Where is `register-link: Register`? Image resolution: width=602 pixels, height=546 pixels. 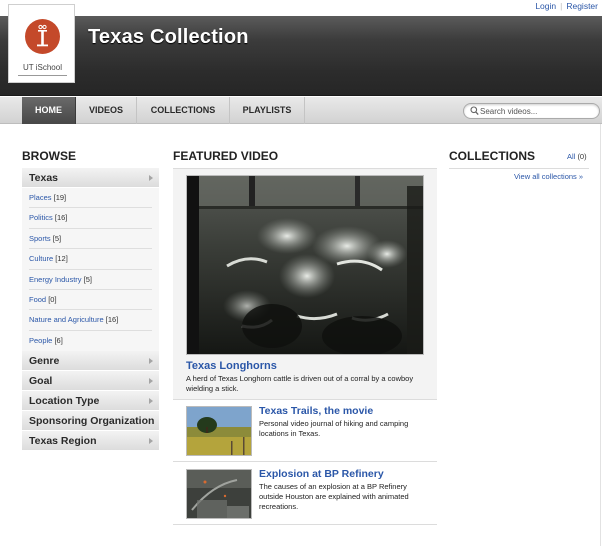 register-link: Register is located at coordinates (582, 6).